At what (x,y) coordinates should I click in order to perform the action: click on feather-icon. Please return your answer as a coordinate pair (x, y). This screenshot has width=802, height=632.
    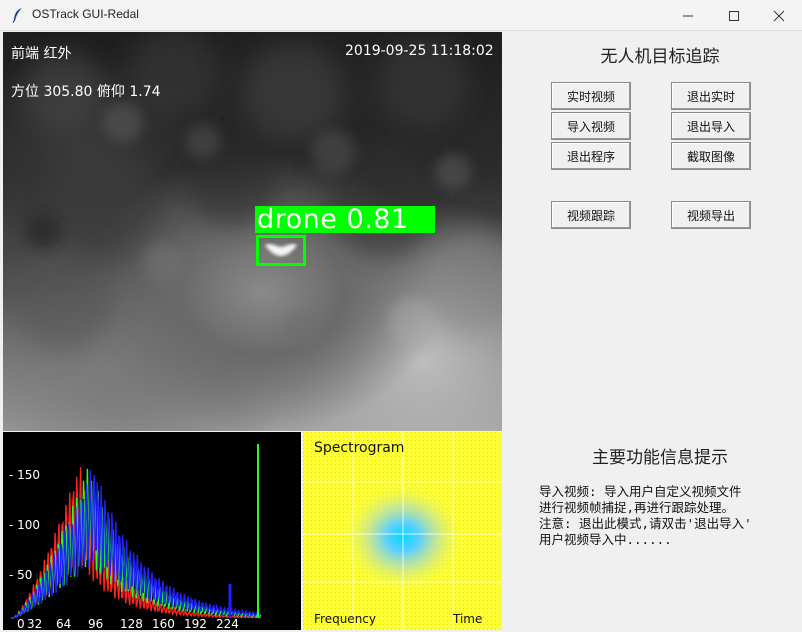
    Looking at the image, I should click on (17, 15).